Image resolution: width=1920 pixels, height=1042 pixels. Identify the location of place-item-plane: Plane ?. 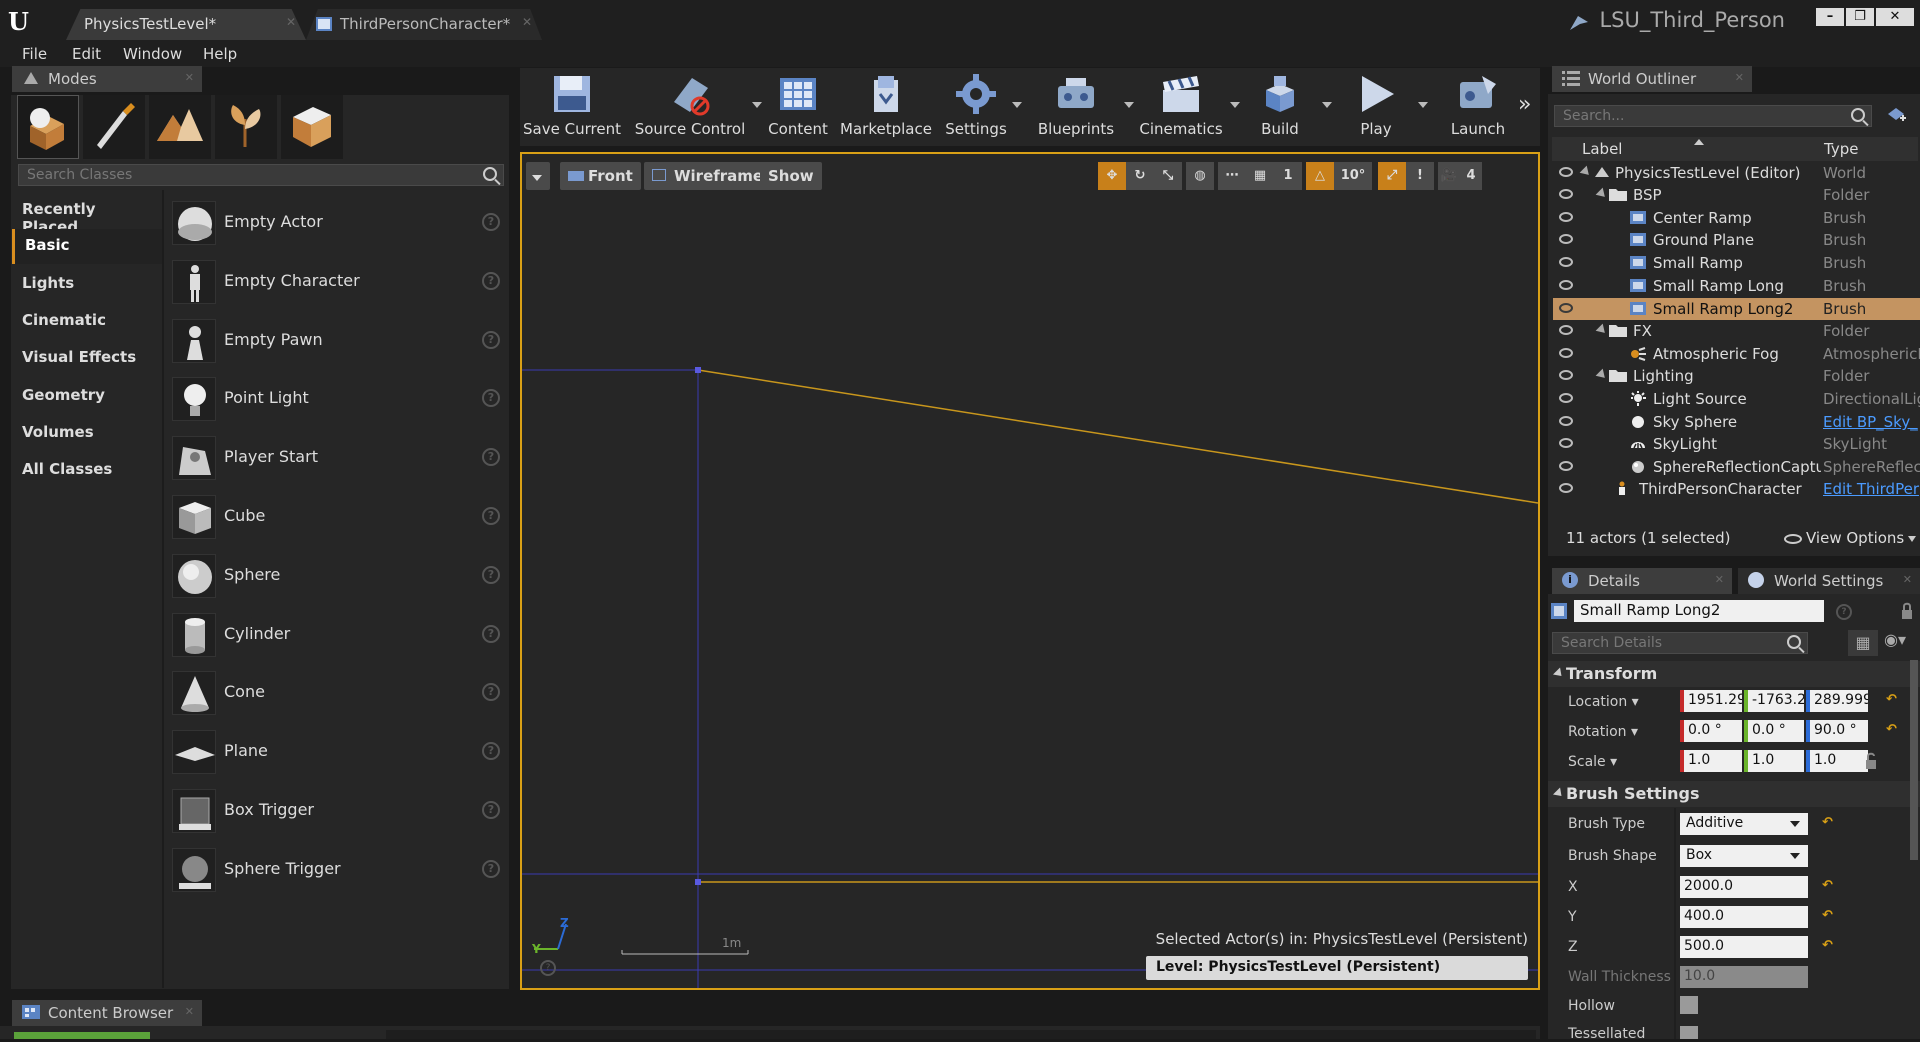
(336, 752).